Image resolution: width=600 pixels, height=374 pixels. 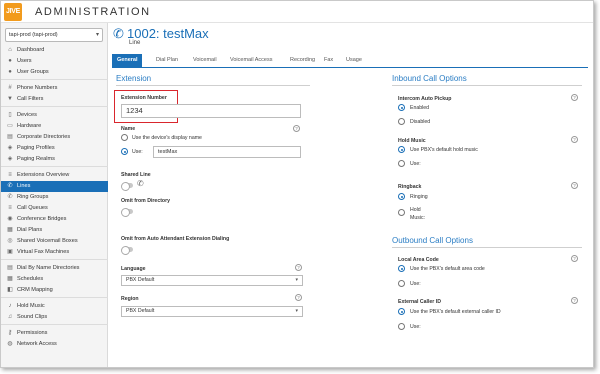 I want to click on voicemail-icon: ◎, so click(x=10, y=241).